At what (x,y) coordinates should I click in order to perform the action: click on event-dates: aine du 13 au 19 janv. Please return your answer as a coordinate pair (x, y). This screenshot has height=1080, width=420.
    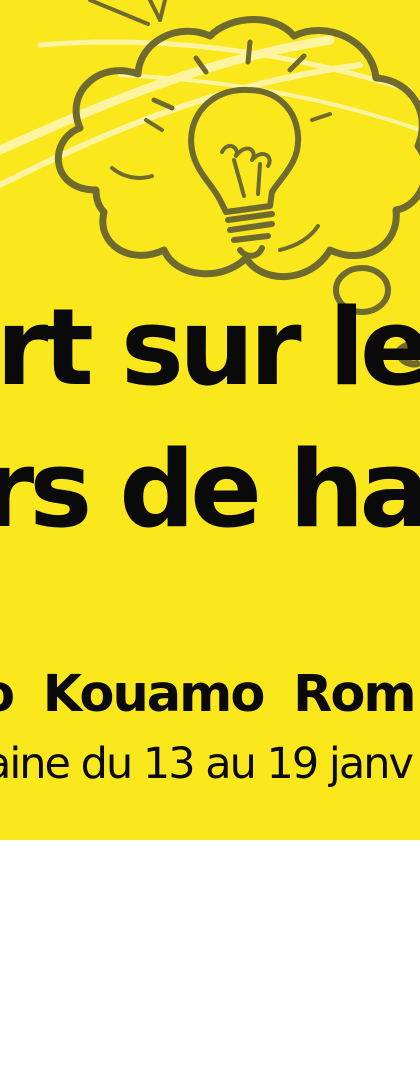
    Looking at the image, I should click on (207, 764).